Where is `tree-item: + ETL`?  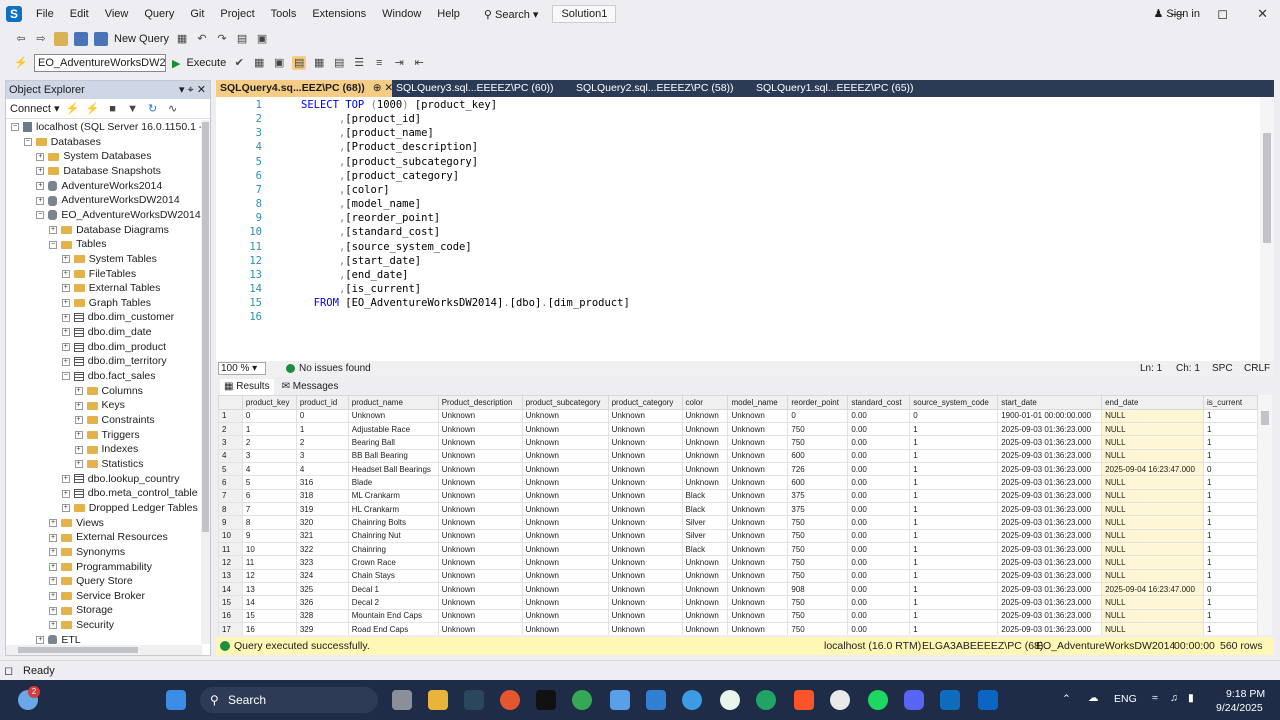 tree-item: + ETL is located at coordinates (58, 638).